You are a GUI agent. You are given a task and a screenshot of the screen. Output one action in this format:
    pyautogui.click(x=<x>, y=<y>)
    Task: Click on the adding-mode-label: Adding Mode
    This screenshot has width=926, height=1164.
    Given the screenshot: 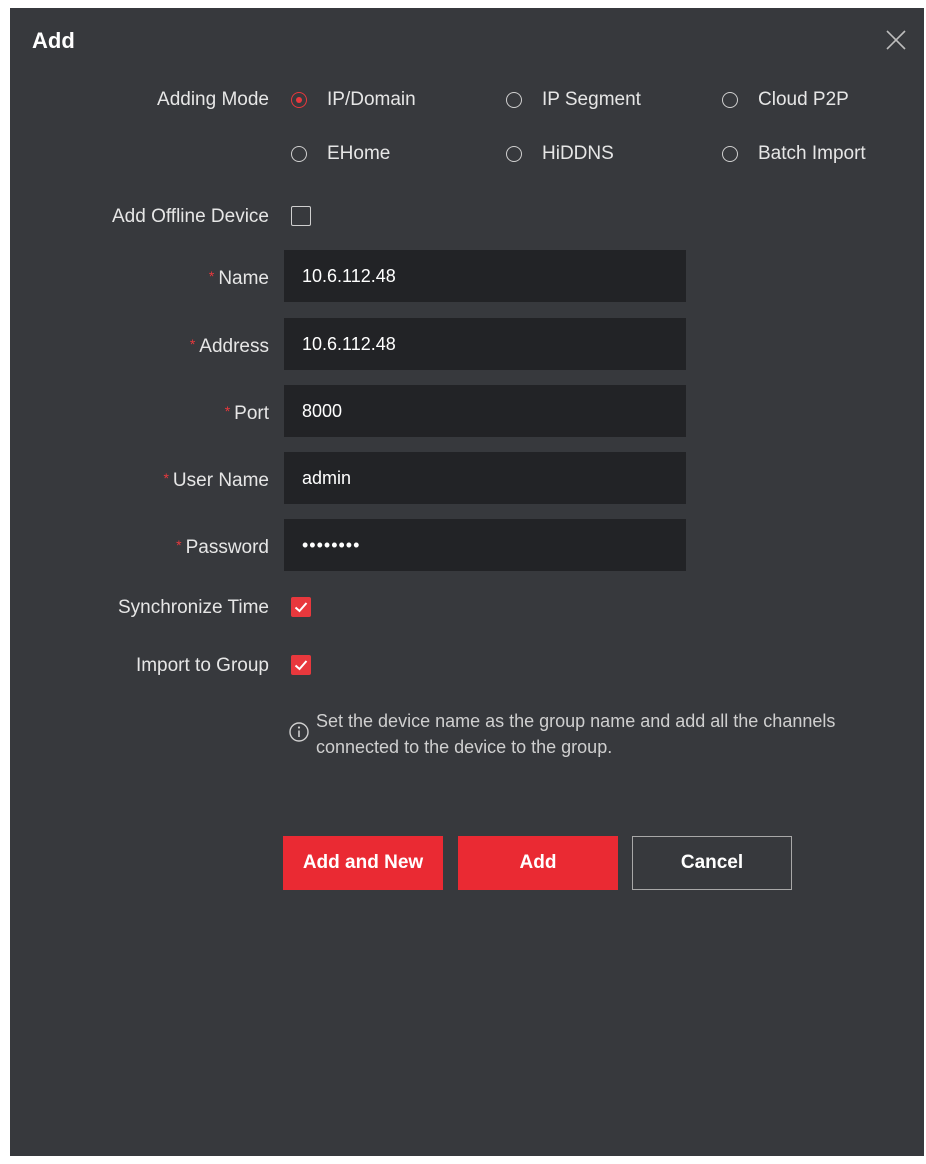 What is the action you would take?
    pyautogui.click(x=213, y=99)
    